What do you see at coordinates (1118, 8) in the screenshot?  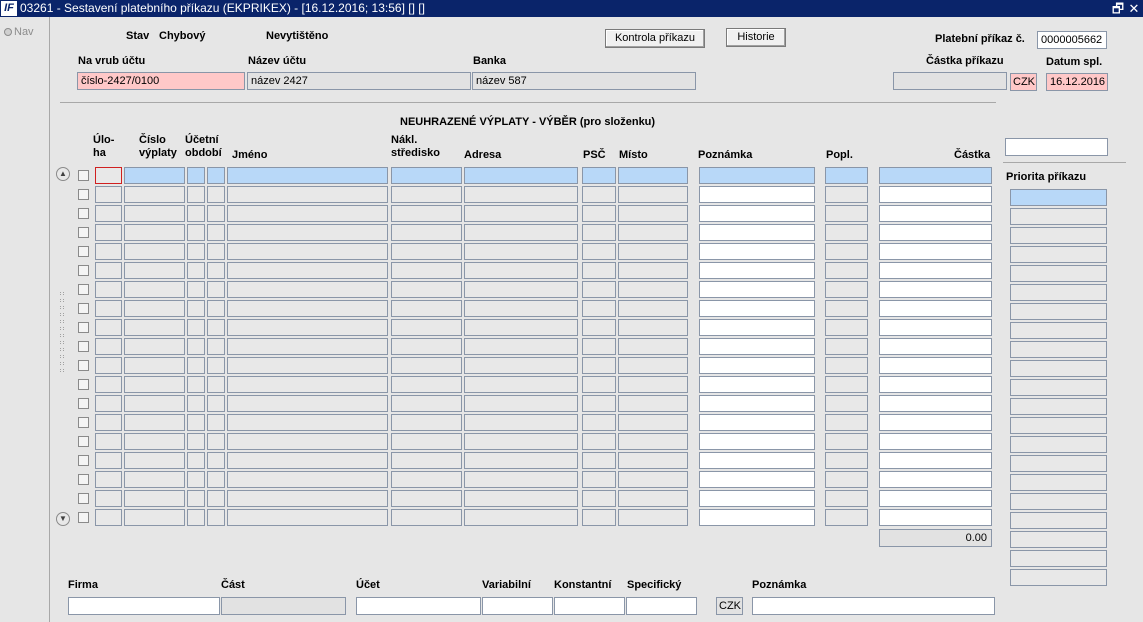 I see `restore-window-icon: 🗗` at bounding box center [1118, 8].